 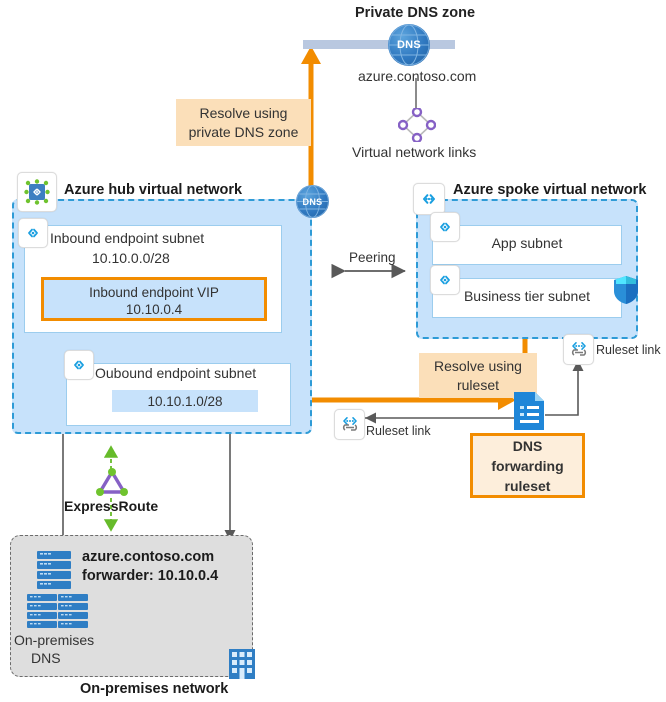 I want to click on hub-dns-resolver-icon: DNS, so click(x=312, y=201).